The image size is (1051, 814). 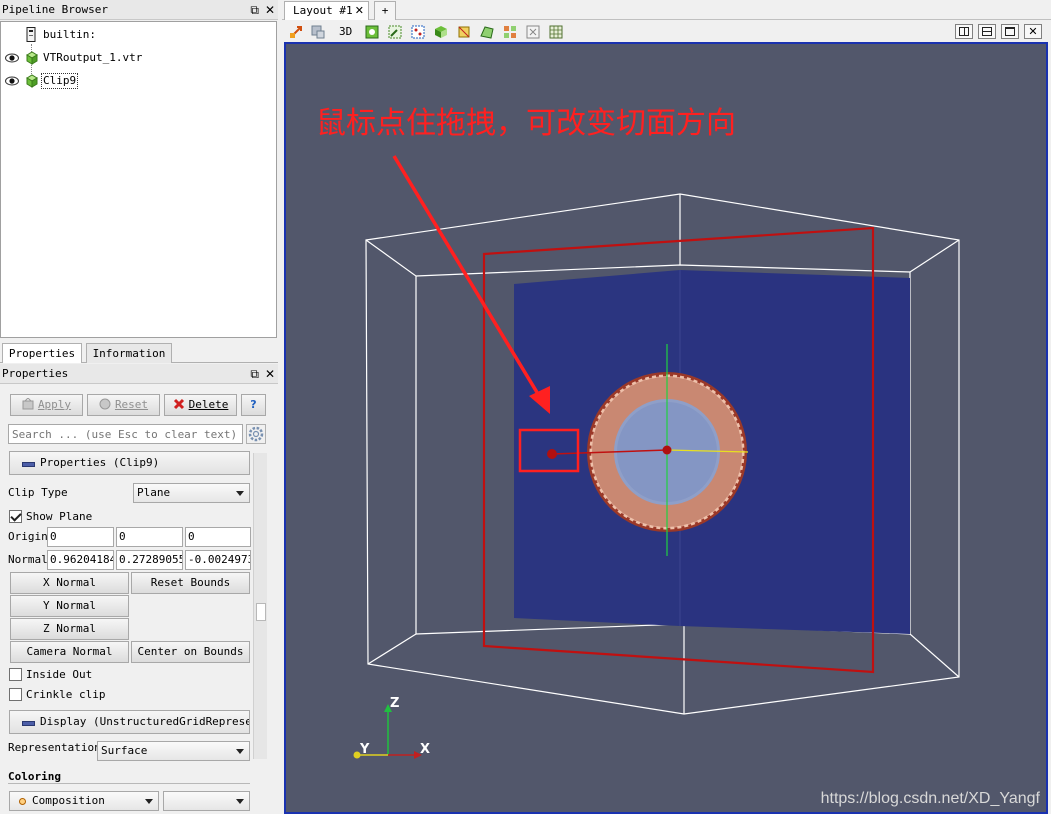 I want to click on select-points-icon, so click(x=418, y=32).